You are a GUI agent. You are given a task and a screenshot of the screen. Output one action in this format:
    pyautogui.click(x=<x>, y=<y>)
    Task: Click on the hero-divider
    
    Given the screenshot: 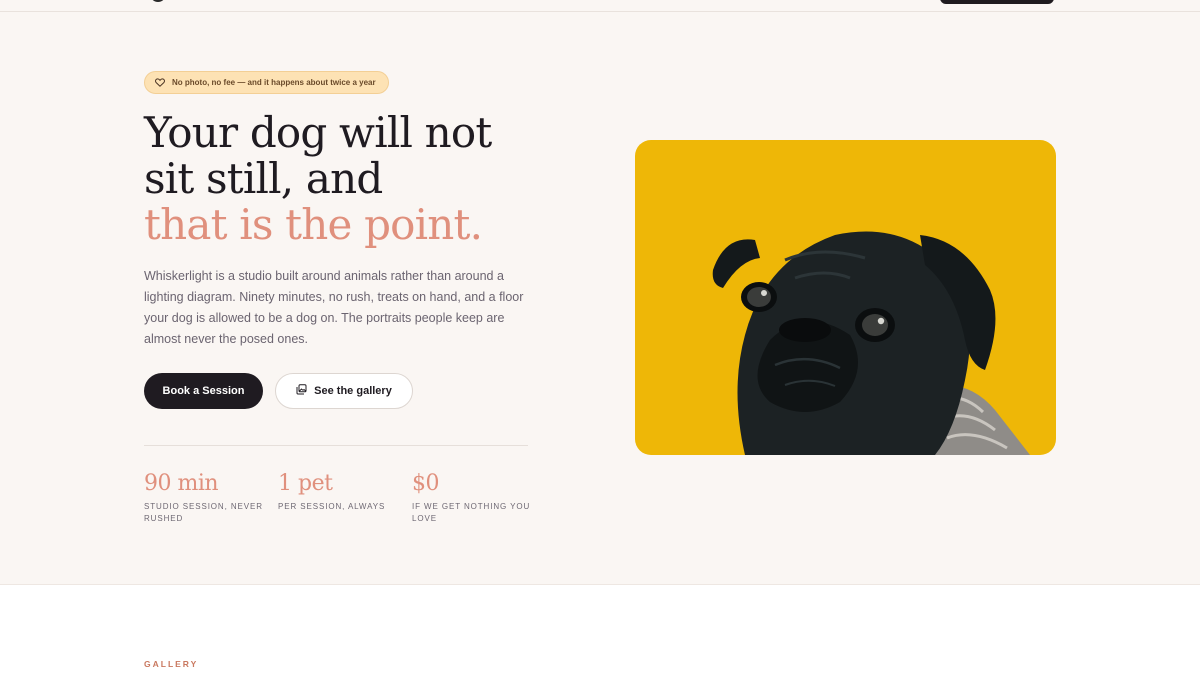 What is the action you would take?
    pyautogui.click(x=336, y=445)
    